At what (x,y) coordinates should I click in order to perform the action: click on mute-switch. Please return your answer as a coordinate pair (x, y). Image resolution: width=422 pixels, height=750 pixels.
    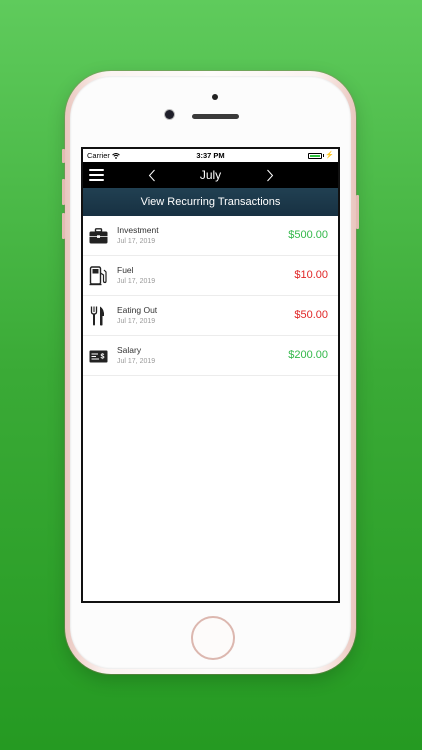
    Looking at the image, I should click on (63, 156).